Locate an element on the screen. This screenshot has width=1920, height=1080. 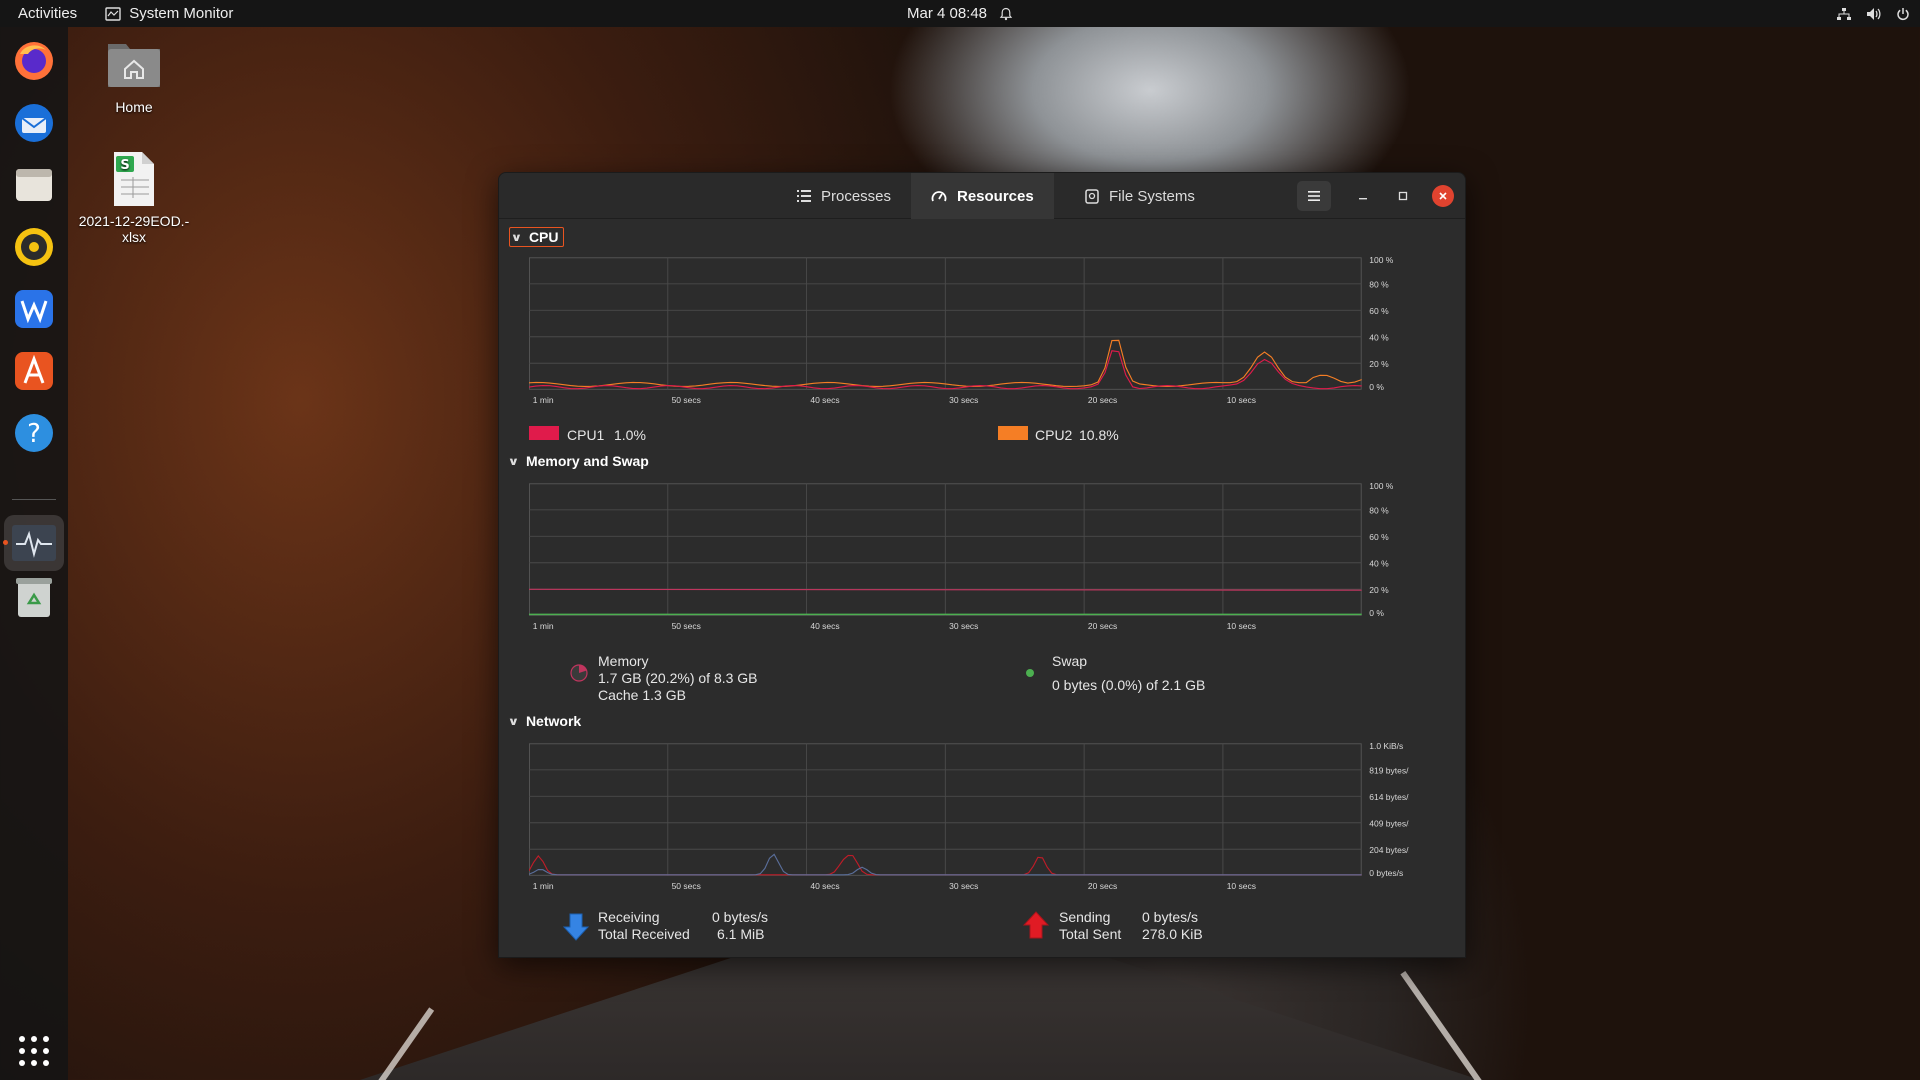
total-sent-label: Total Sent is located at coordinates (1090, 934).